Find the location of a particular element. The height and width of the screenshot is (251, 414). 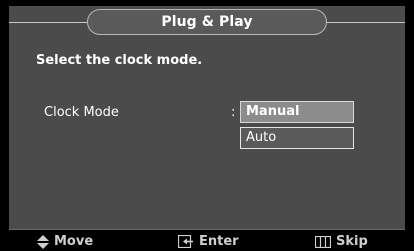

skip-hint: Skip is located at coordinates (341, 241).